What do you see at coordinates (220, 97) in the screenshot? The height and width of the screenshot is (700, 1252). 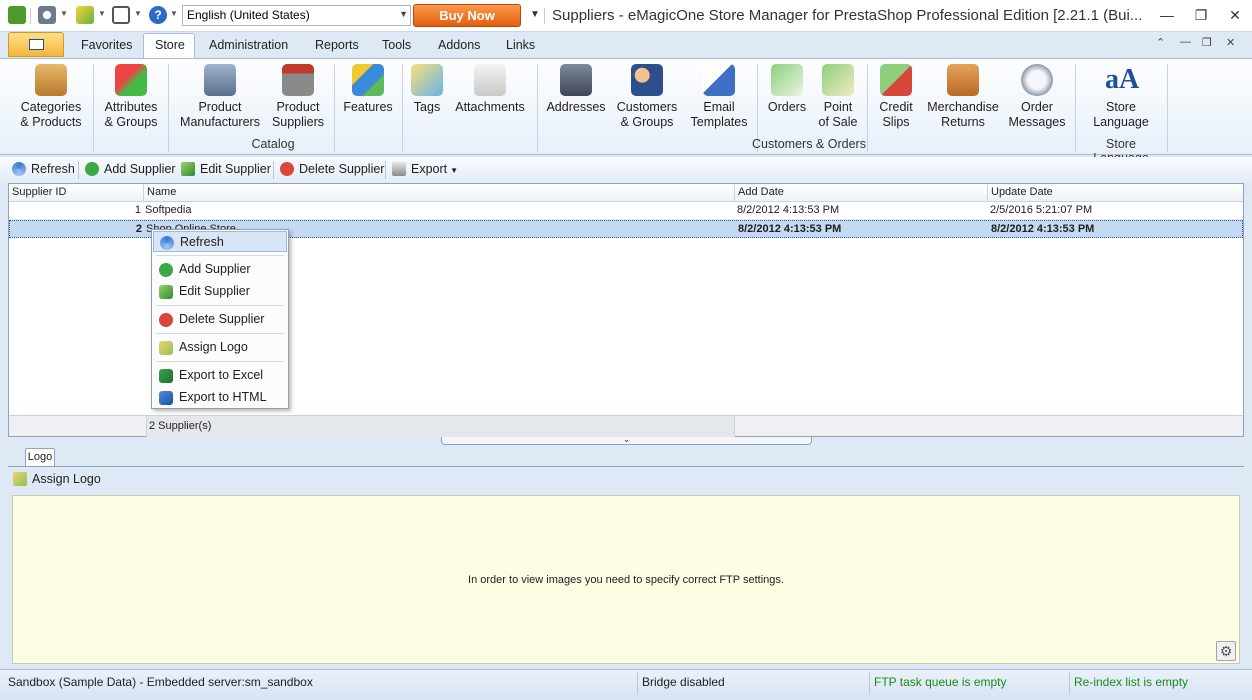 I see `product-manufacturers-button: Product Manufacturers` at bounding box center [220, 97].